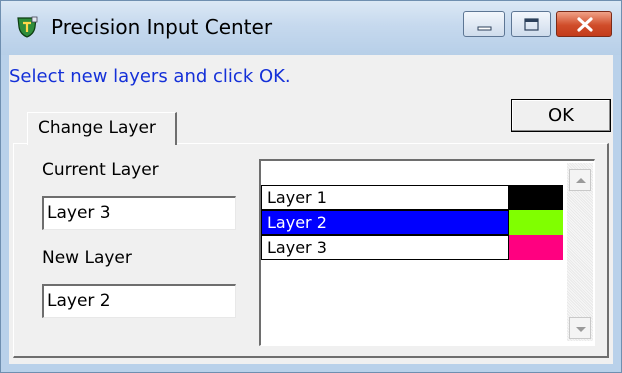 The width and height of the screenshot is (622, 373). Describe the element at coordinates (385, 247) in the screenshot. I see `layer-name: Layer 3` at that location.